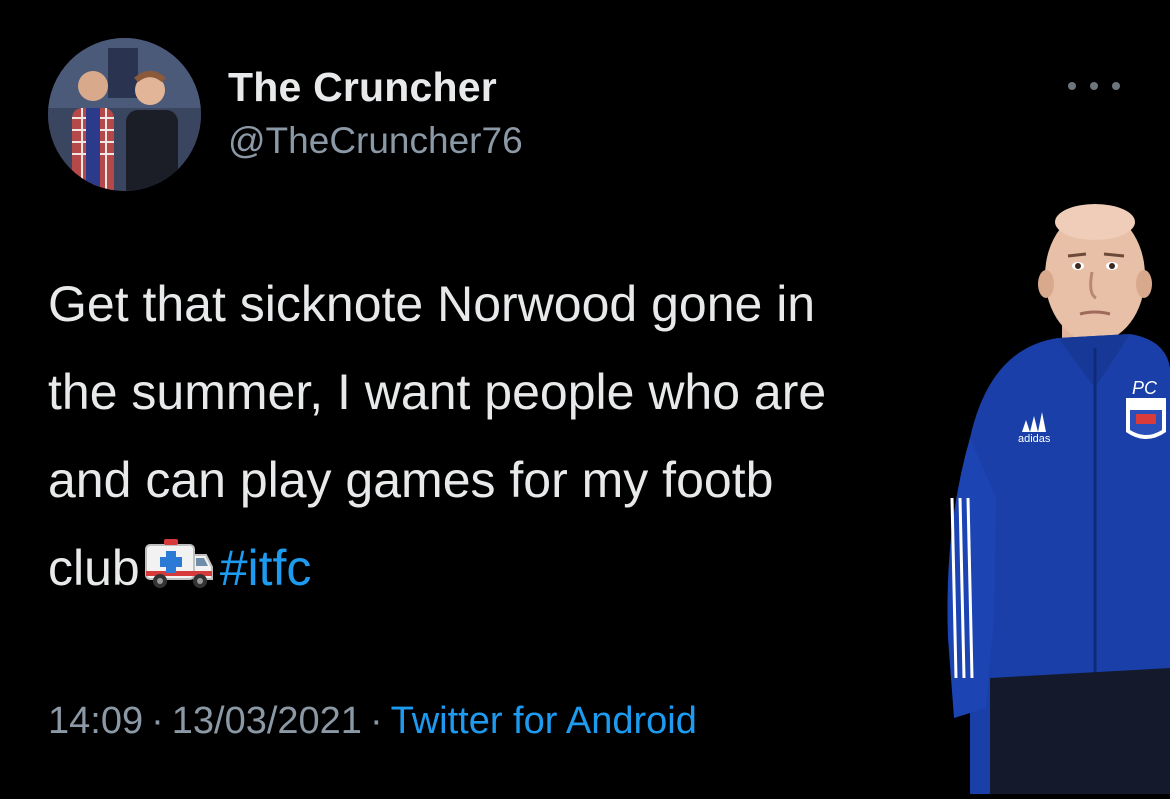 The image size is (1170, 799). What do you see at coordinates (1034, 439) in the screenshot?
I see `brand-text: adidas` at bounding box center [1034, 439].